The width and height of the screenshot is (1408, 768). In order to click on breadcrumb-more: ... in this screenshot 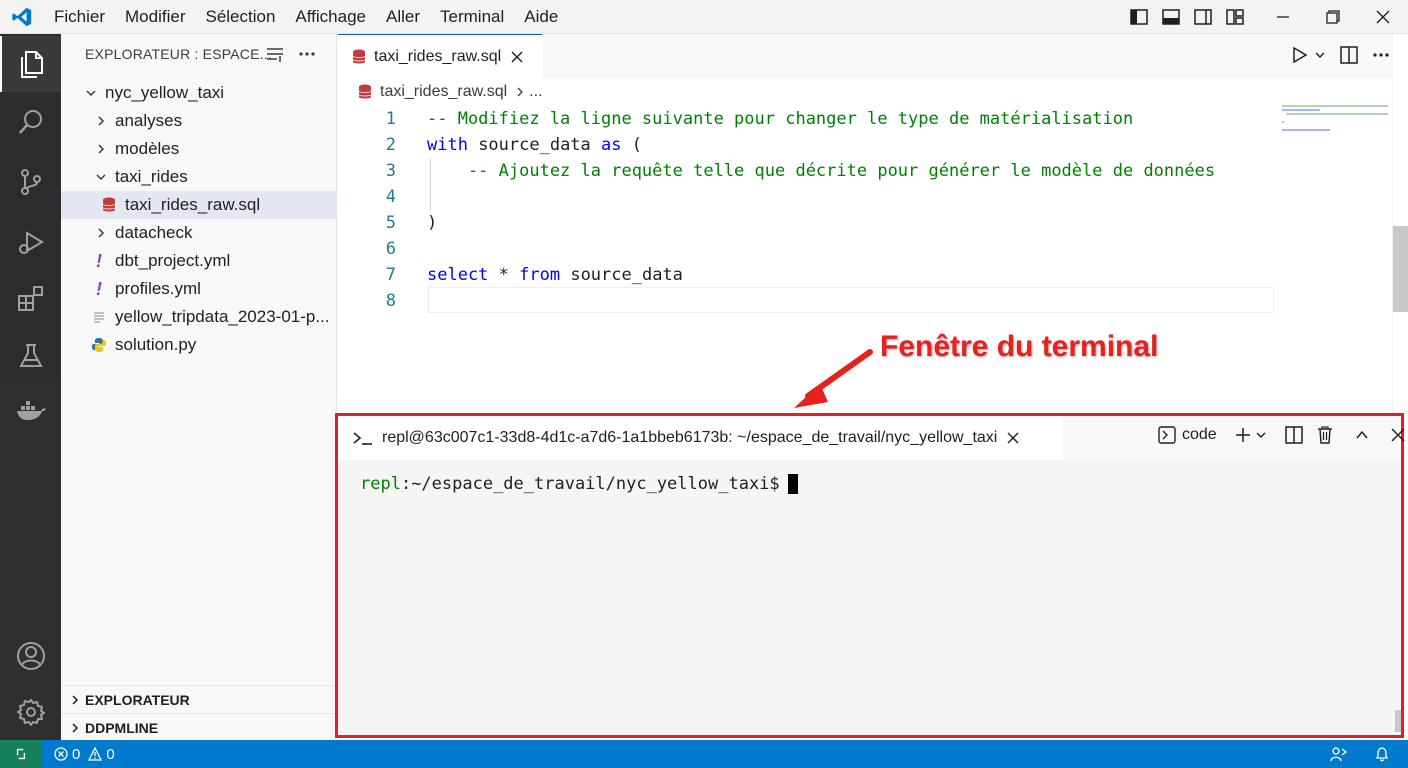, I will do `click(535, 92)`.